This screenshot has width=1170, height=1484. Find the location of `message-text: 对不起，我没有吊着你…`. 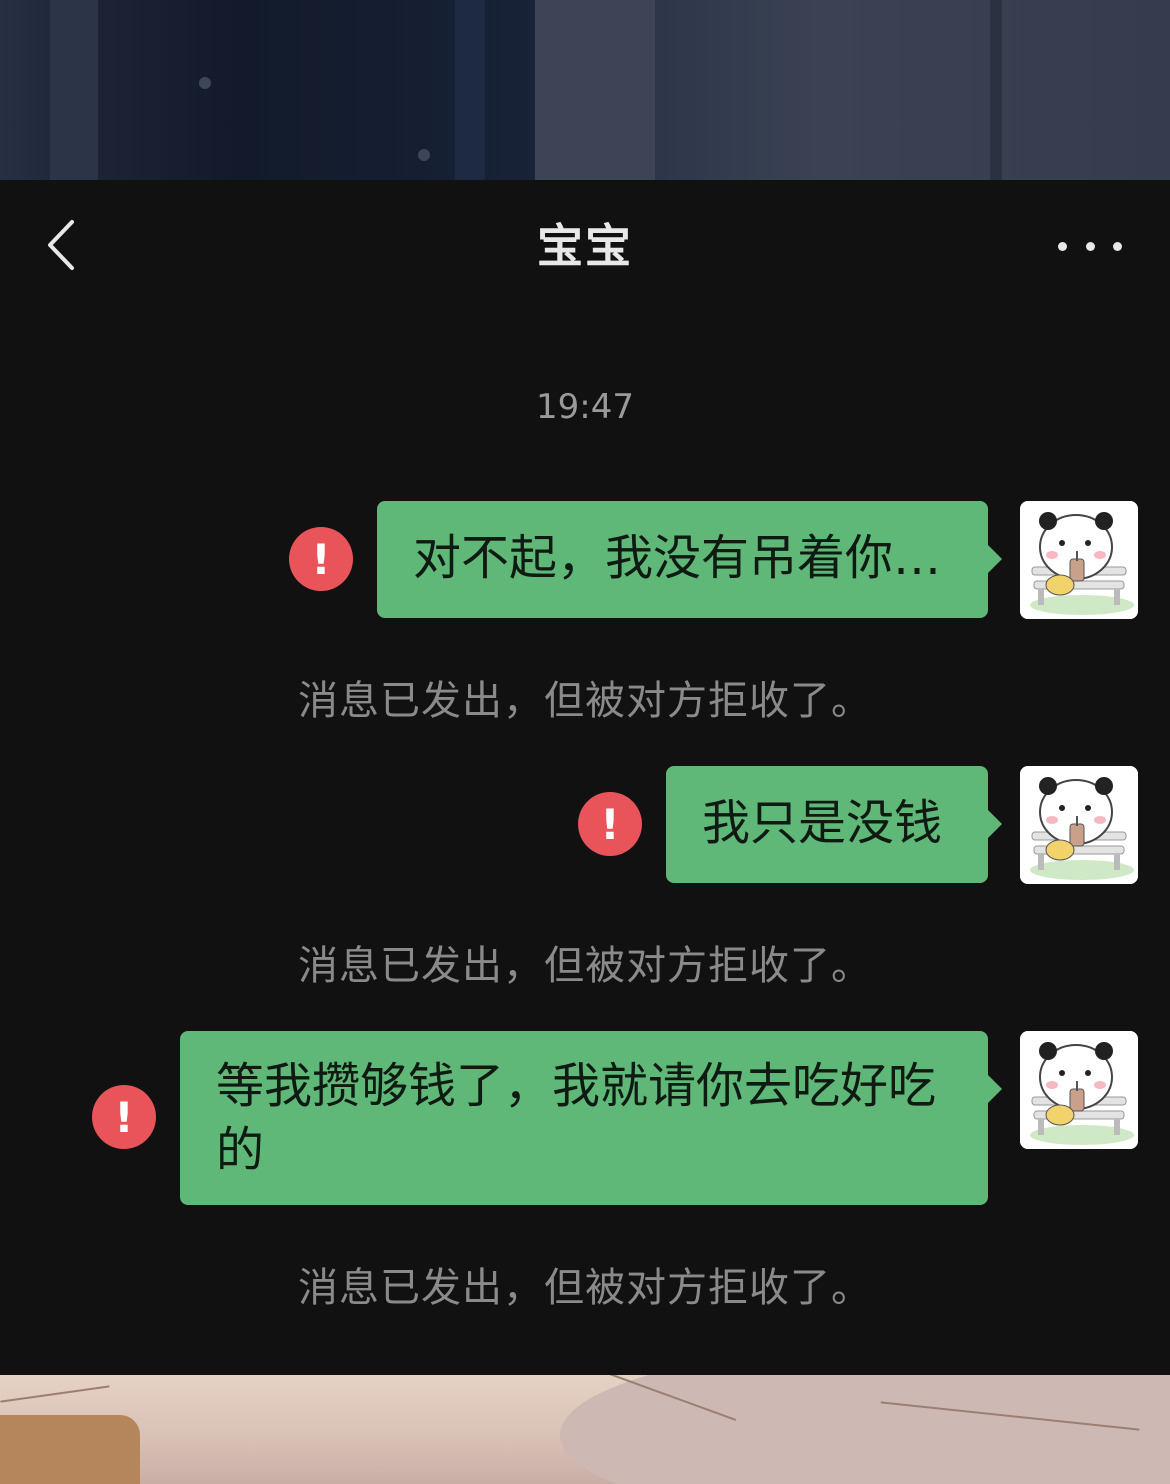

message-text: 对不起，我没有吊着你… is located at coordinates (677, 558).